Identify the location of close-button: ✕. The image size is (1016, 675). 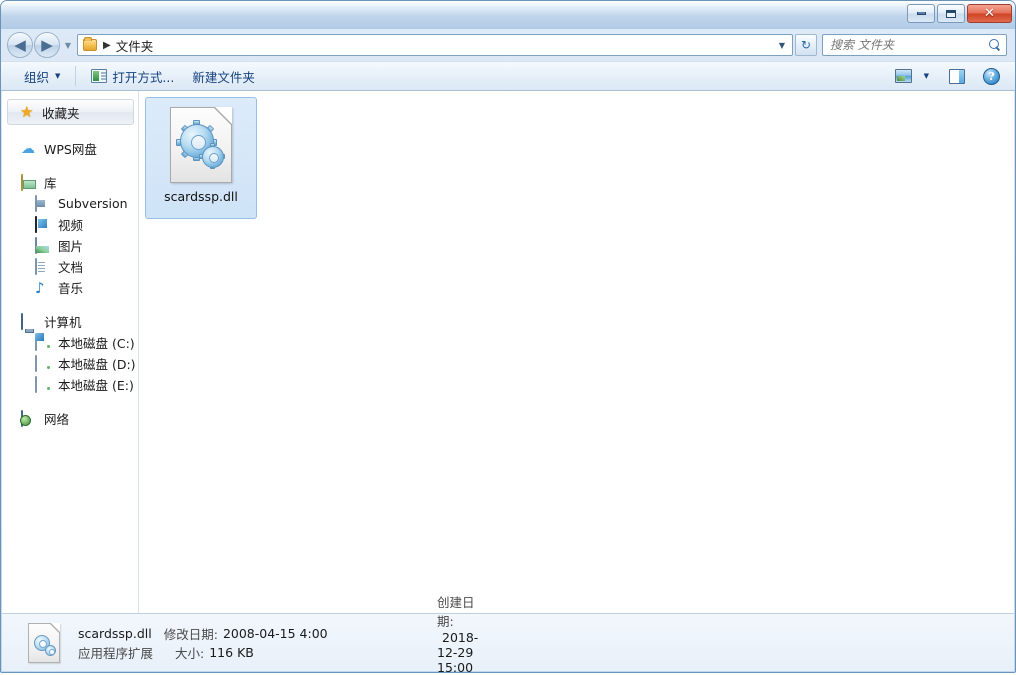
(989, 13).